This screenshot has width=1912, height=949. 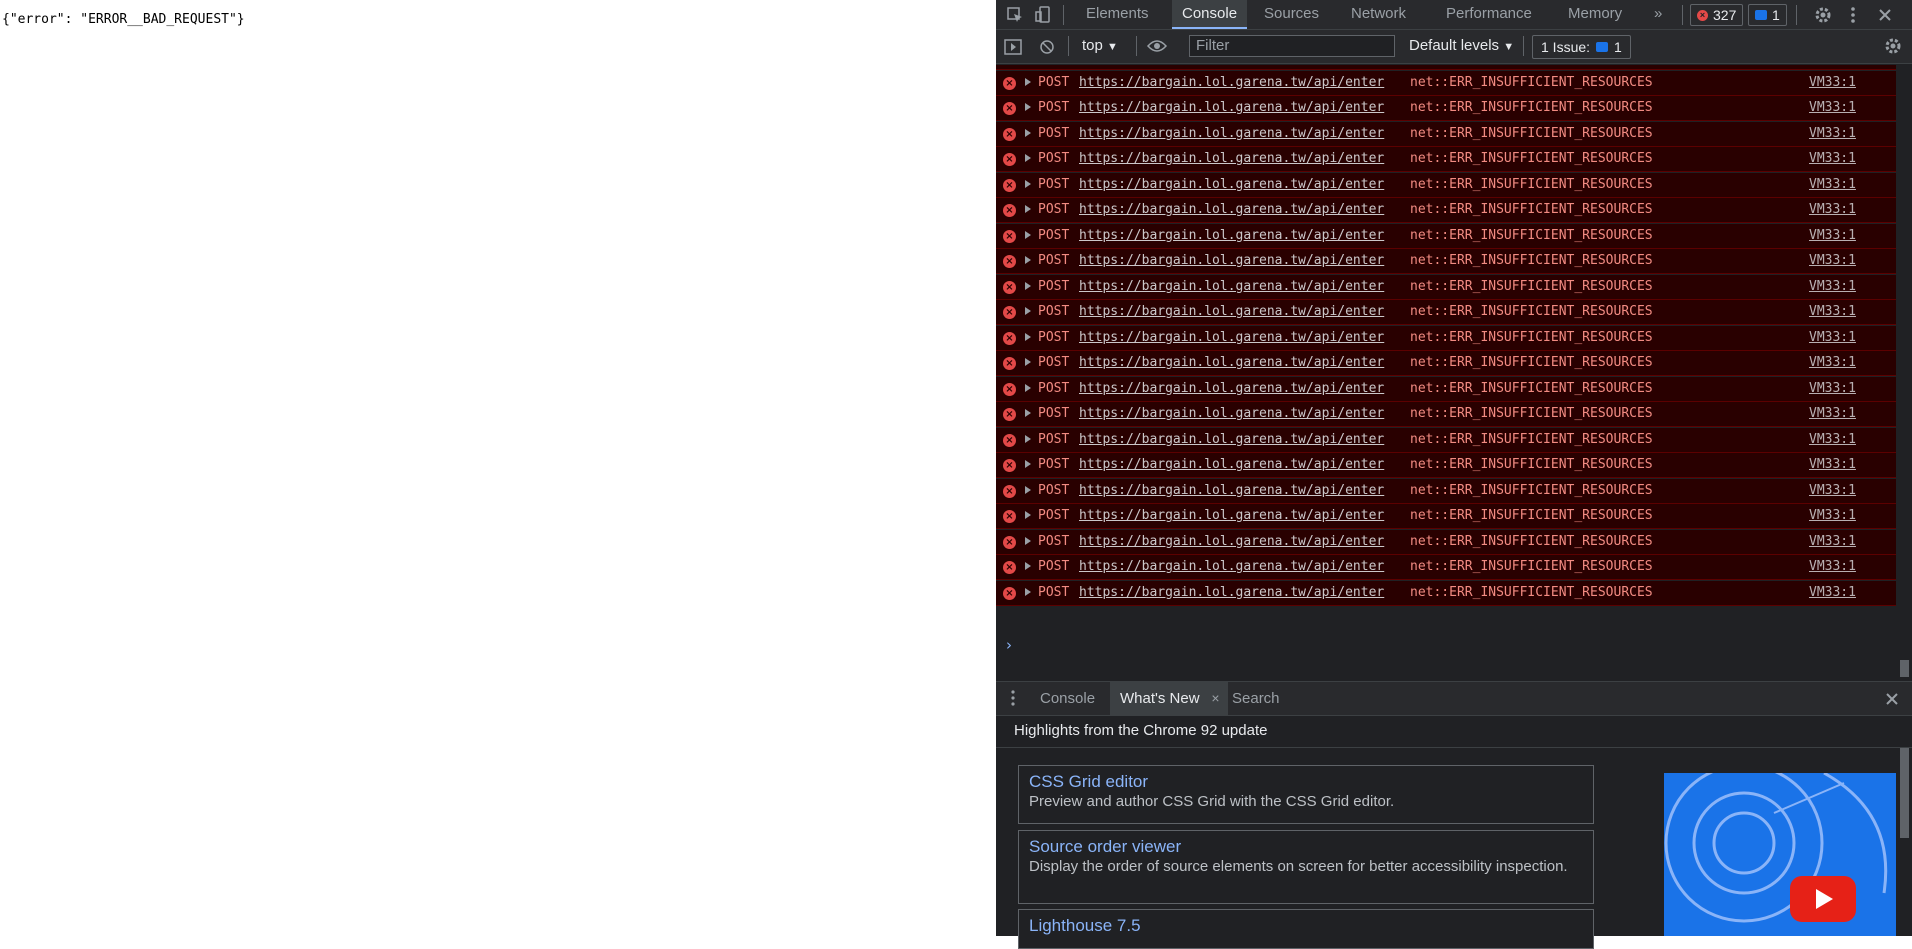 I want to click on tab-performance: Performance, so click(x=1489, y=14).